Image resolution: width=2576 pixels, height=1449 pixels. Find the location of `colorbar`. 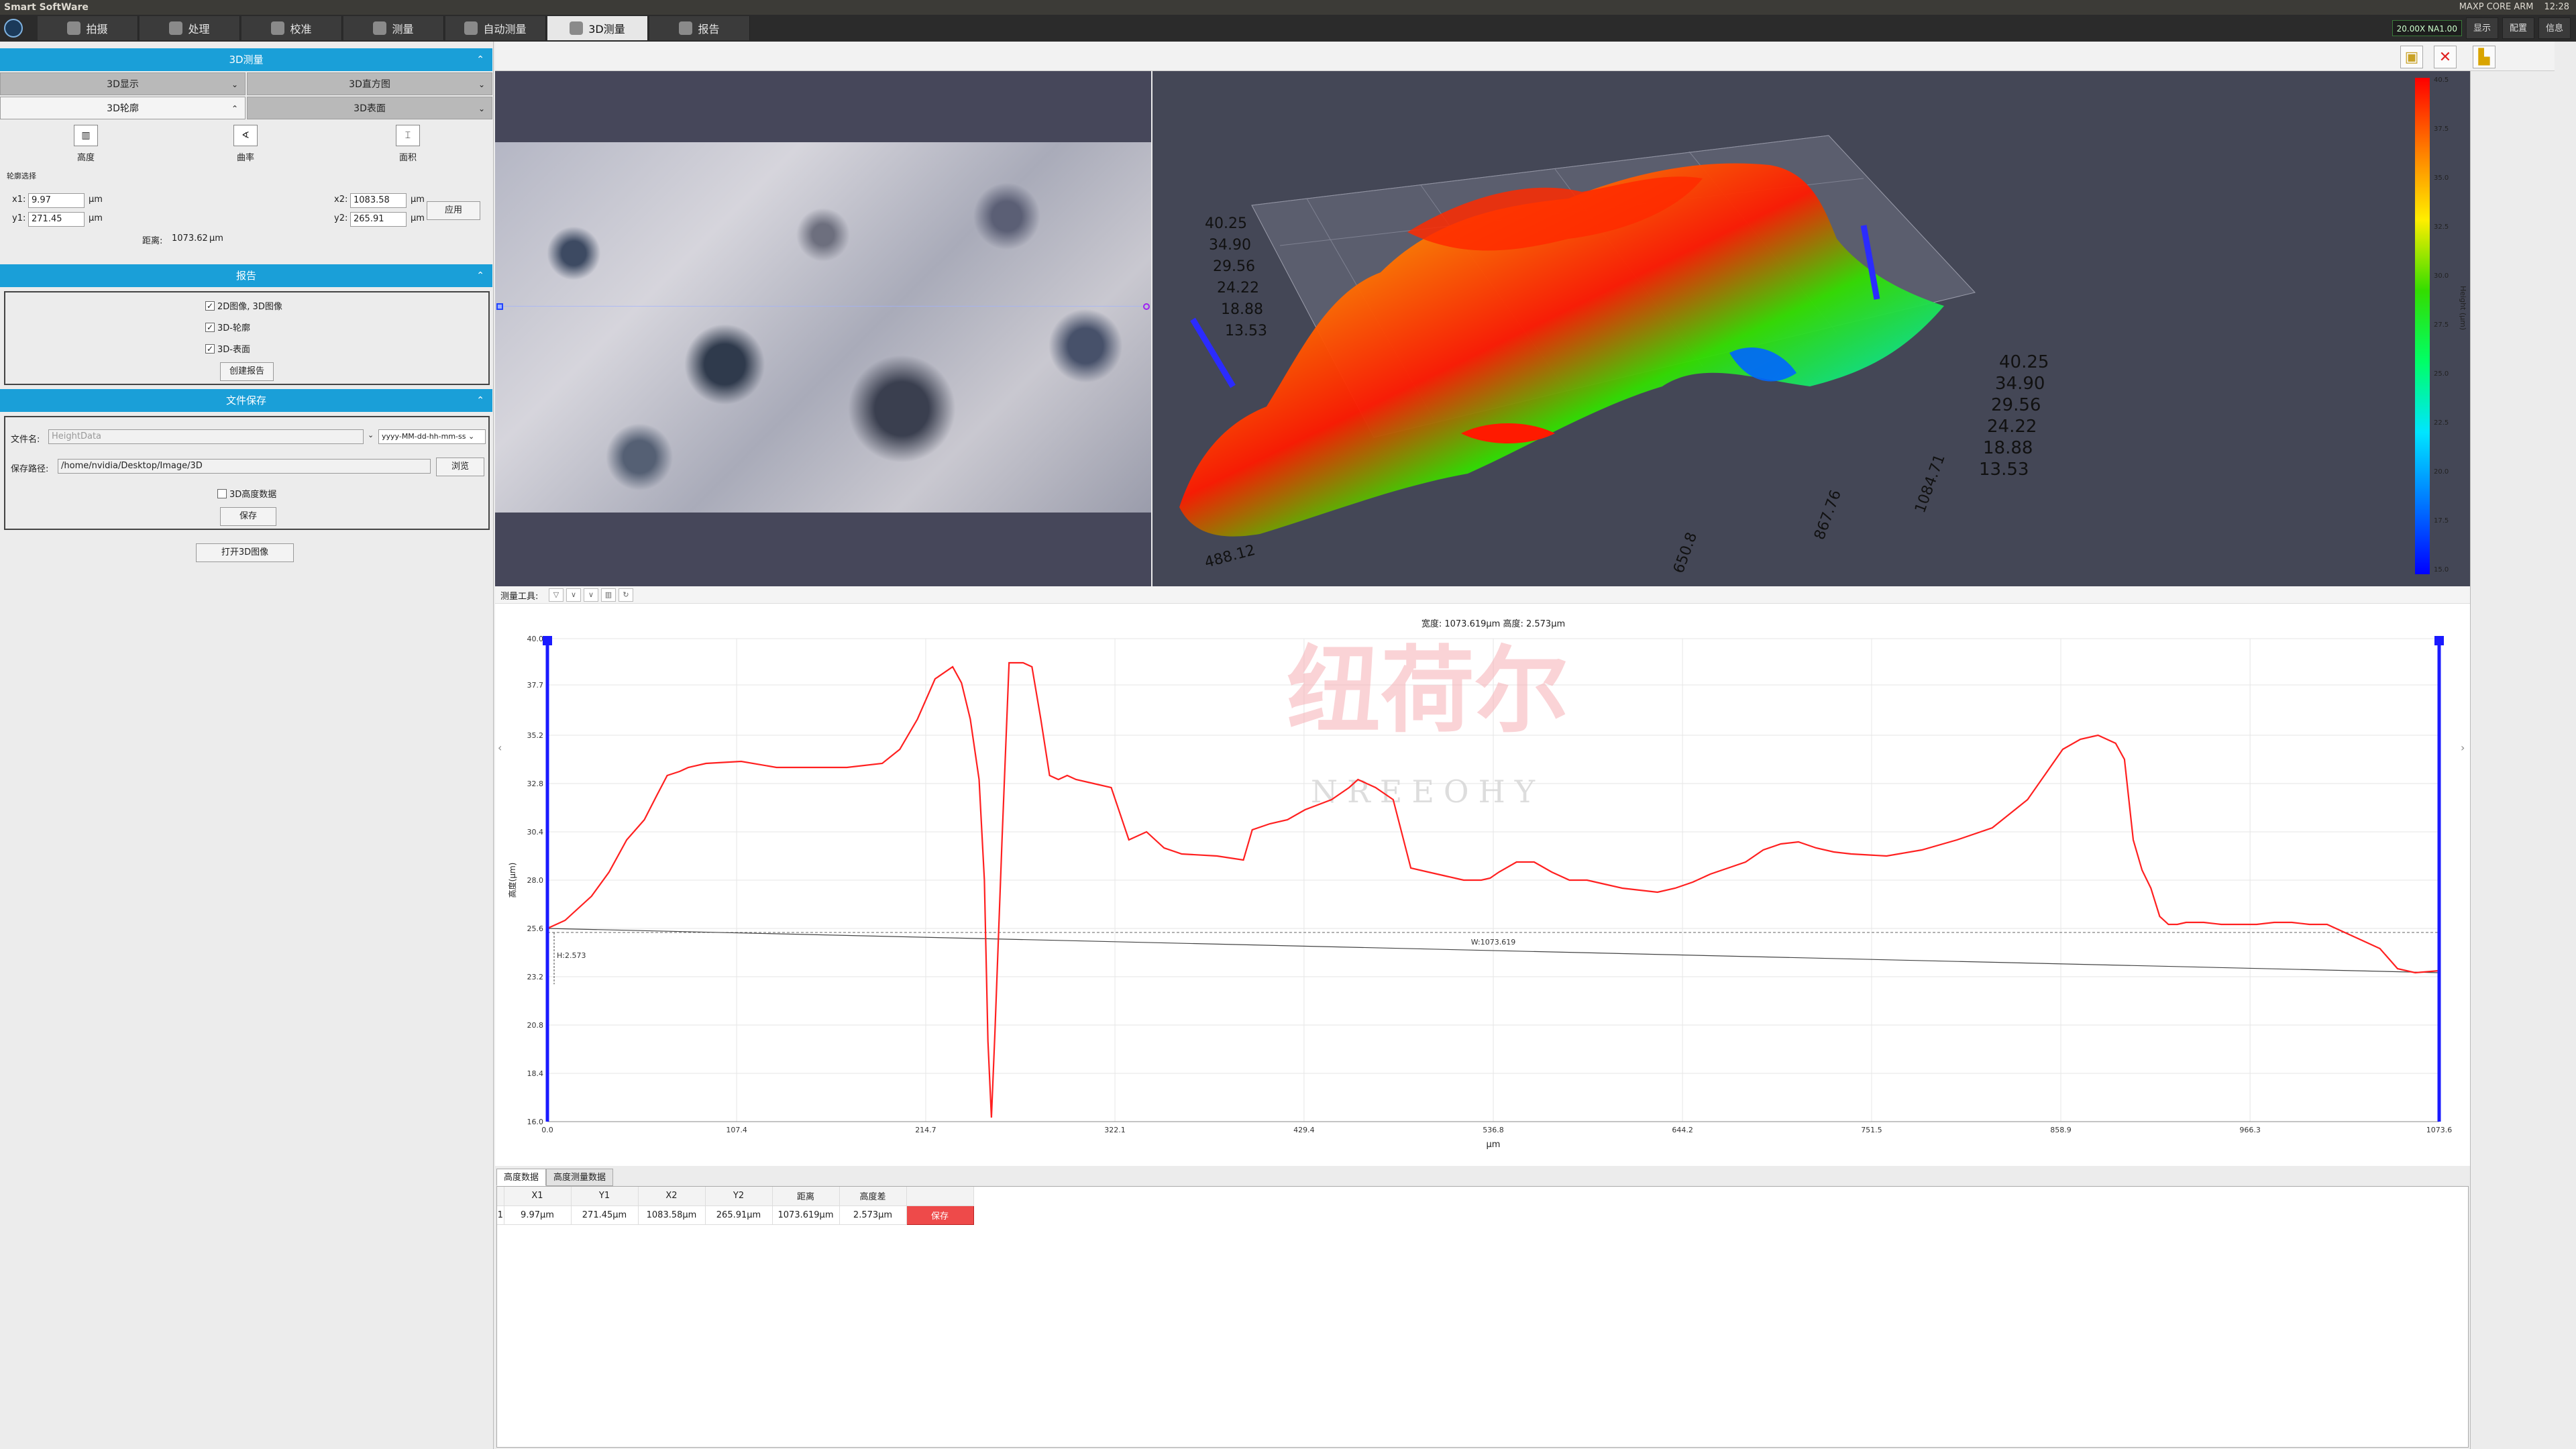

colorbar is located at coordinates (2422, 326).